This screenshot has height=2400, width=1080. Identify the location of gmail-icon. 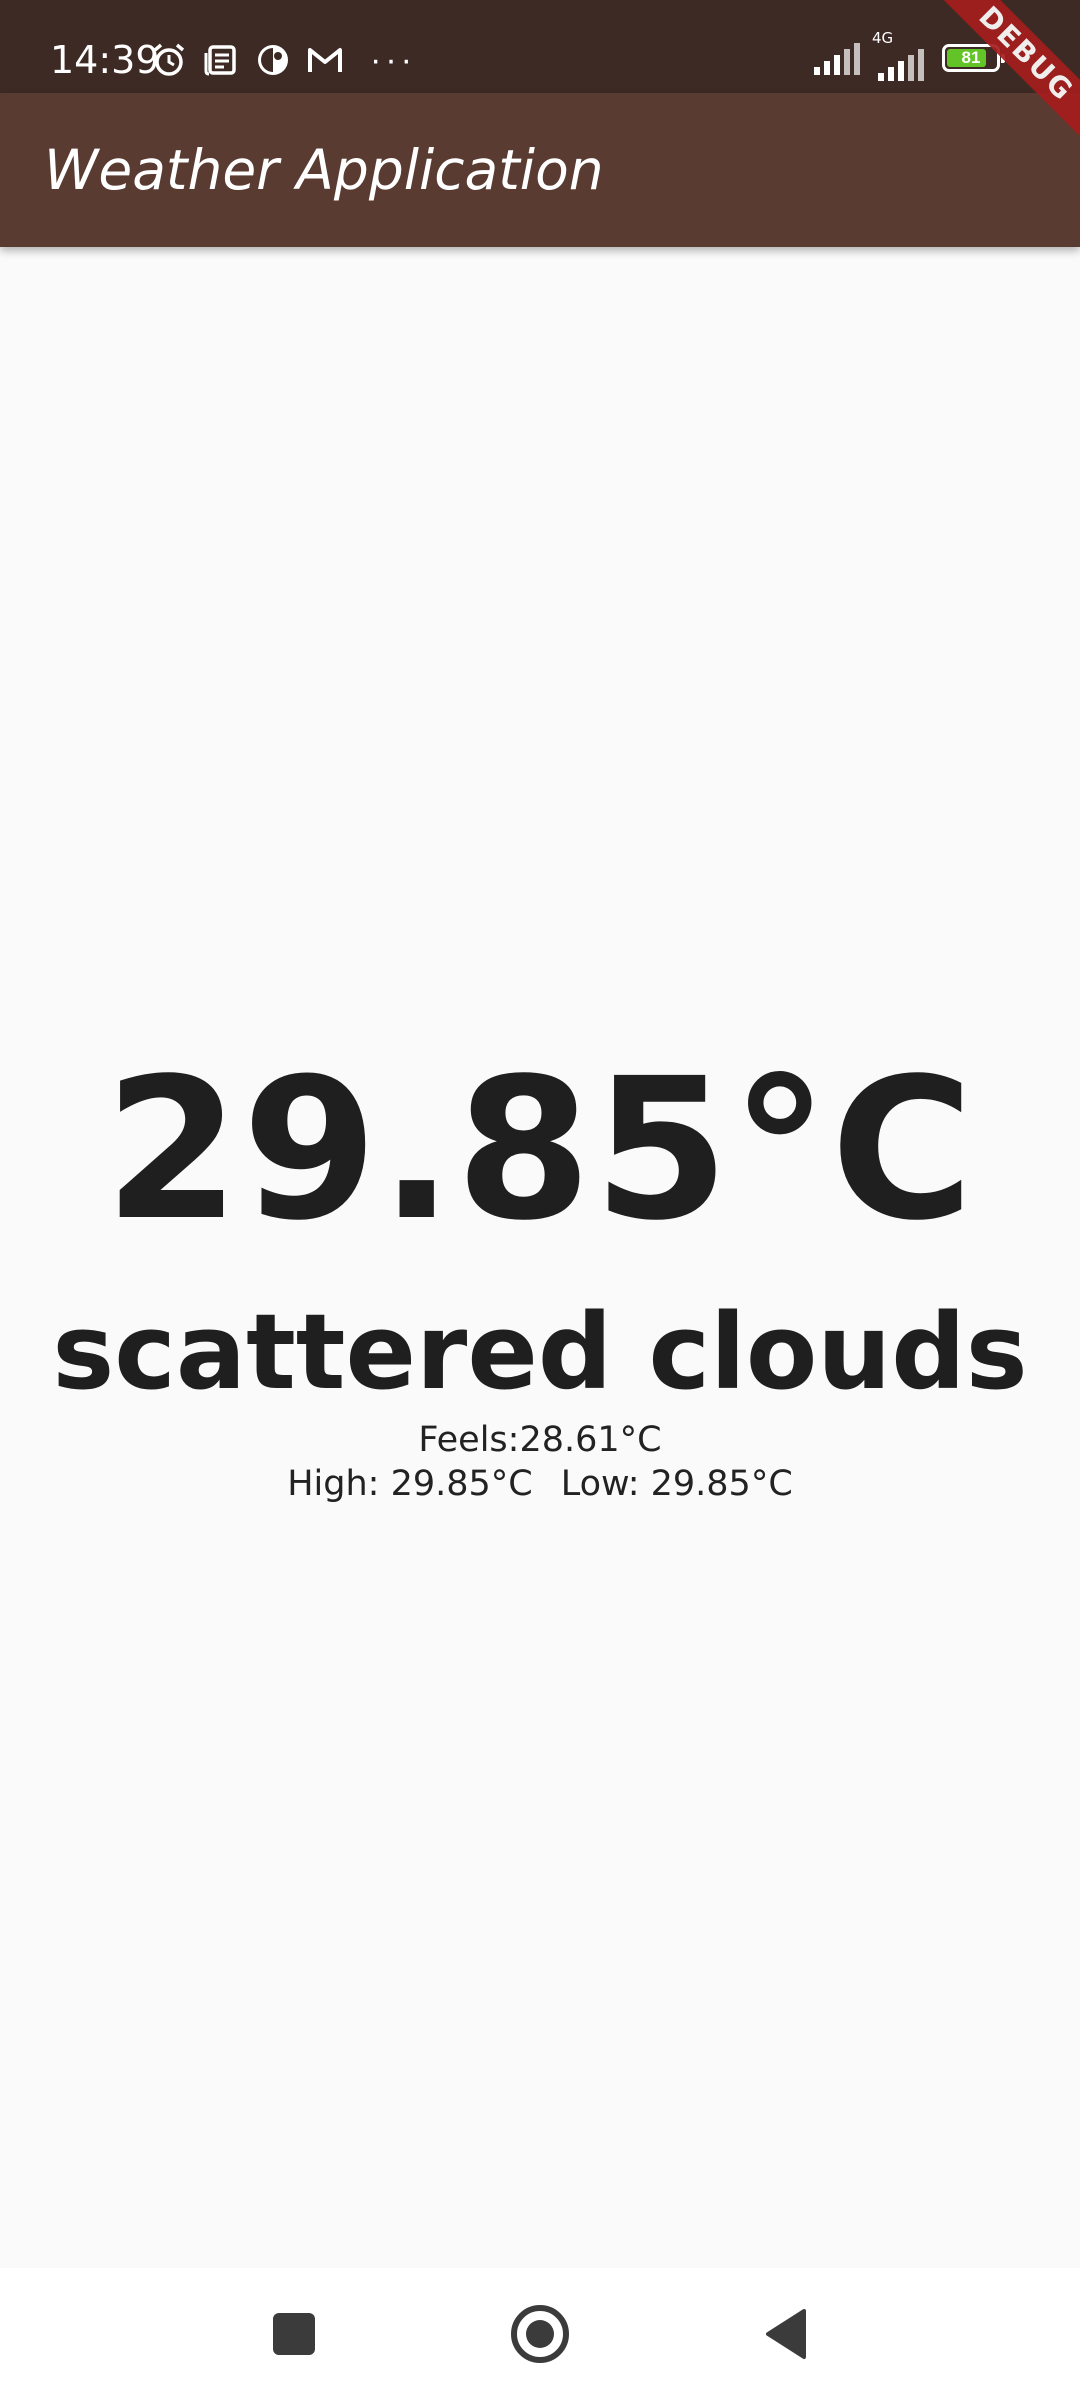
(325, 60).